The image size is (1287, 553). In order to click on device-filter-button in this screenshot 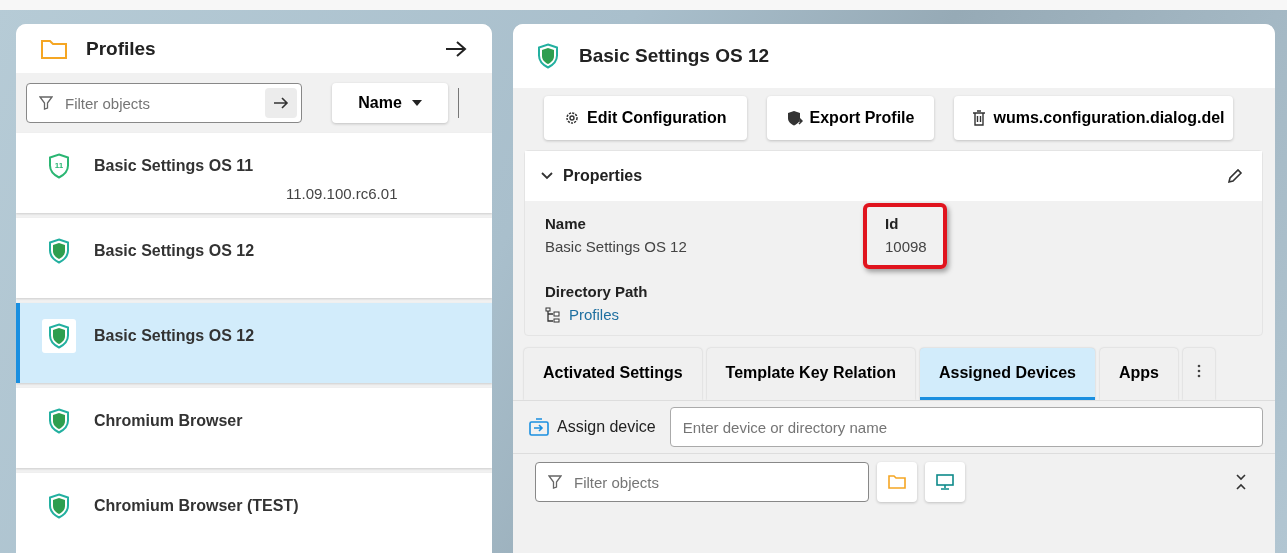, I will do `click(945, 482)`.